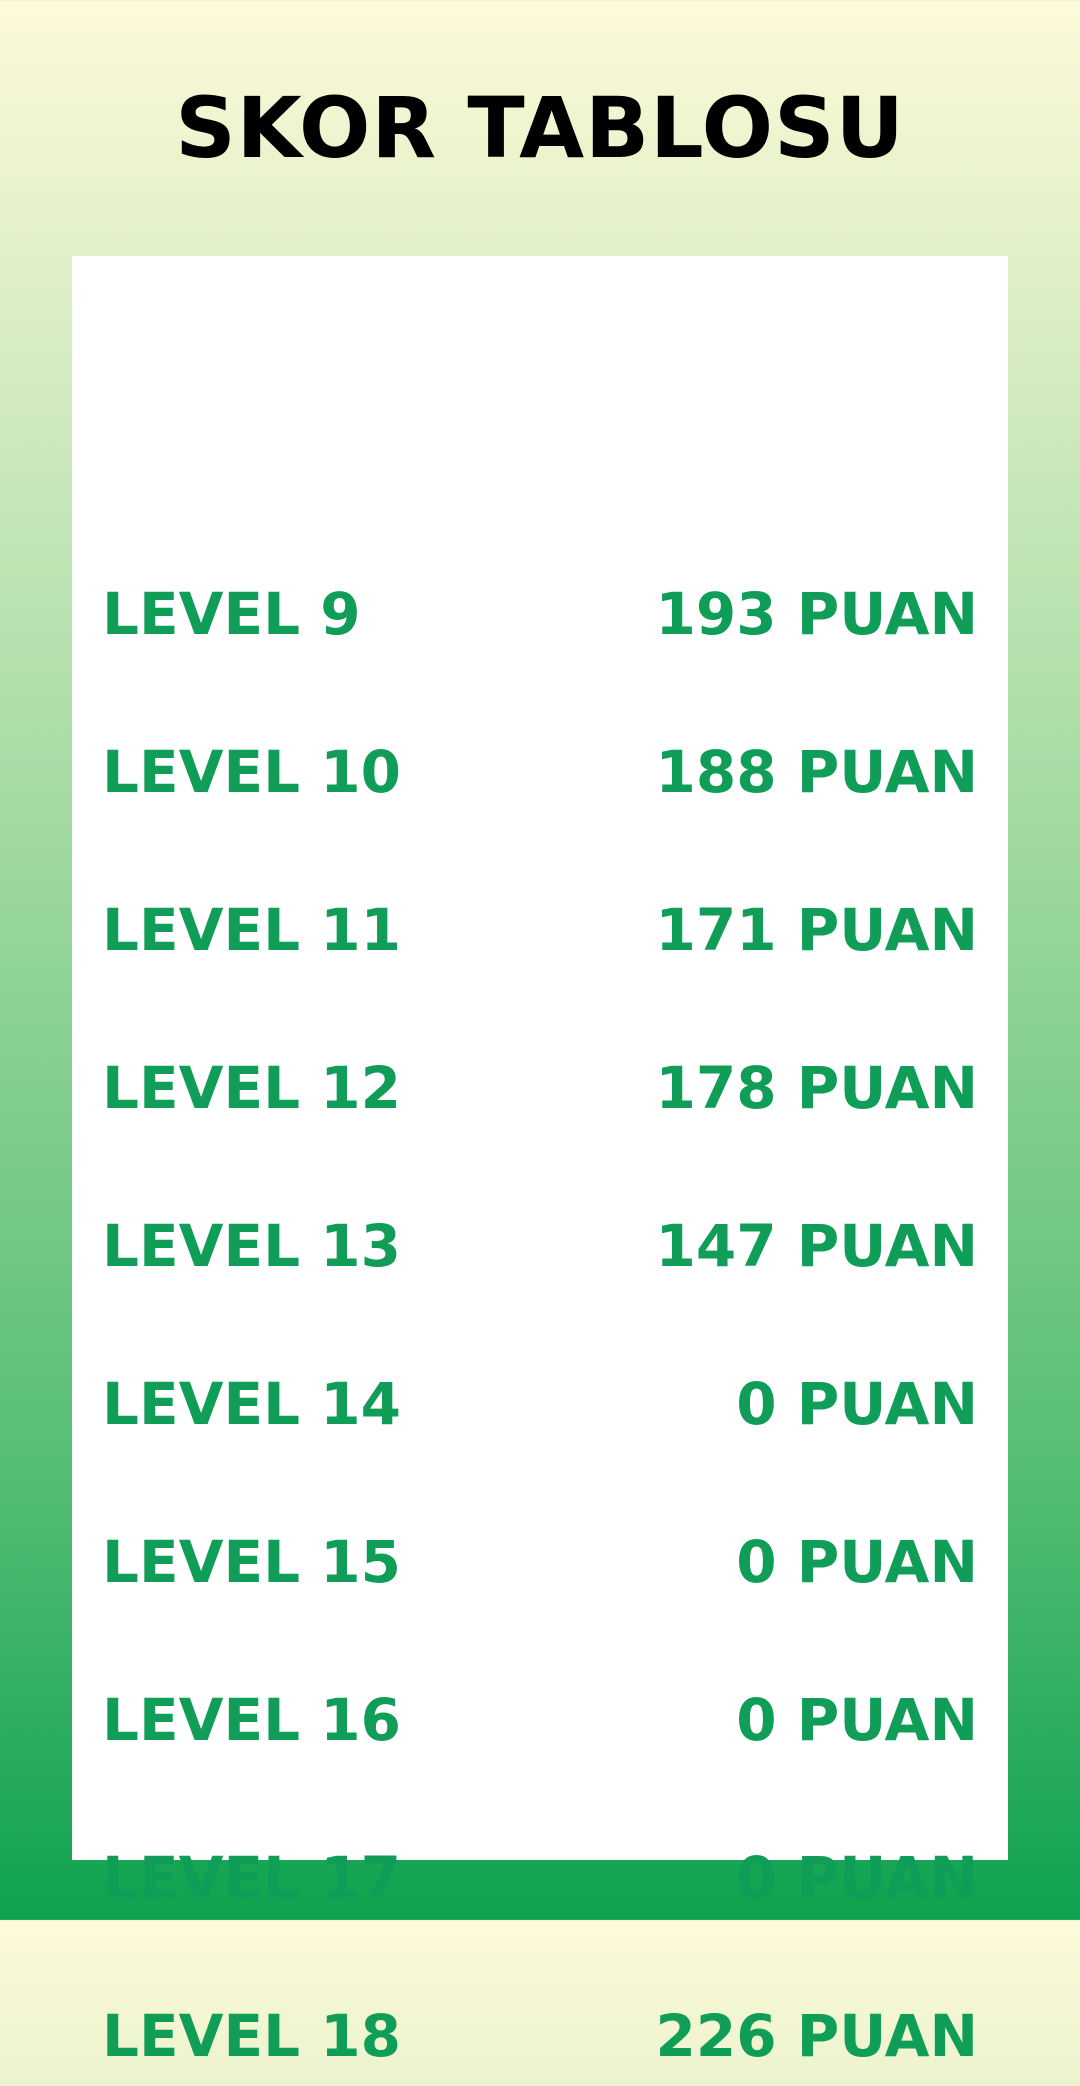  What do you see at coordinates (251, 930) in the screenshot?
I see `level-label: LEVEL 11` at bounding box center [251, 930].